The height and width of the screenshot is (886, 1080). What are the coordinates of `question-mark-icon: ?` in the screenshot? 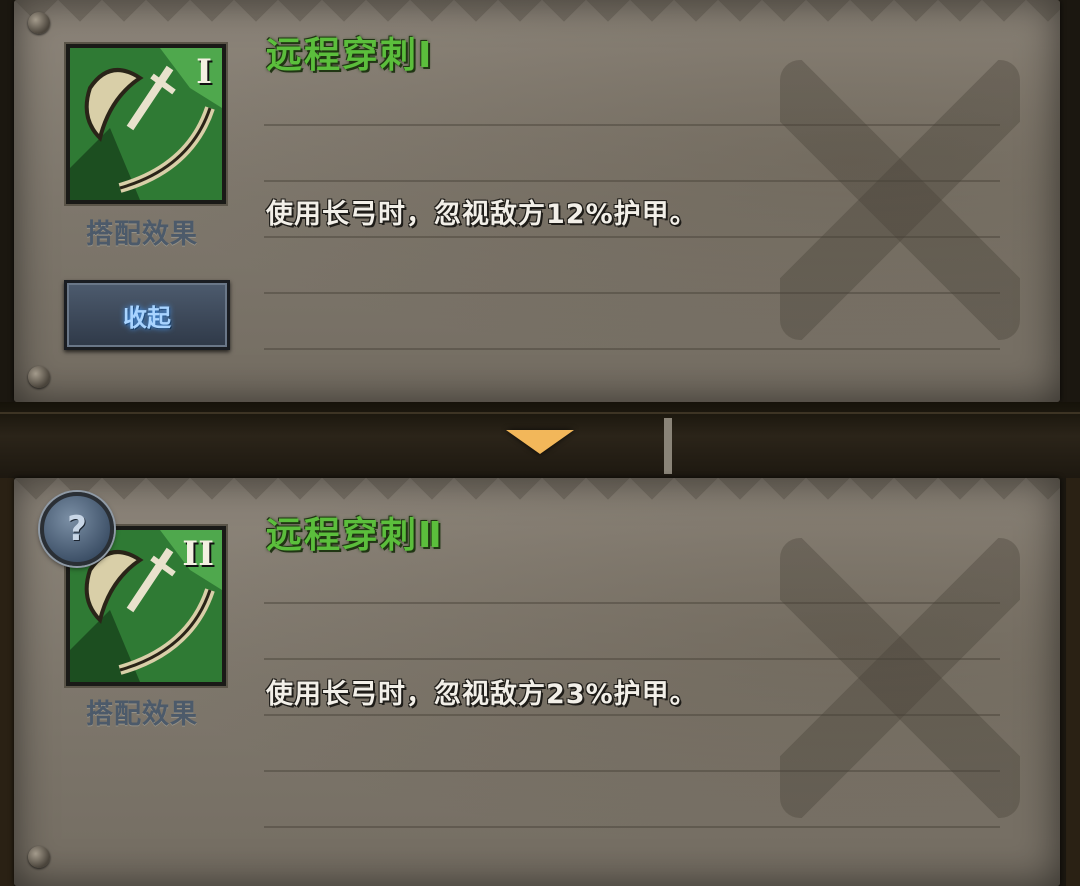 It's located at (77, 529).